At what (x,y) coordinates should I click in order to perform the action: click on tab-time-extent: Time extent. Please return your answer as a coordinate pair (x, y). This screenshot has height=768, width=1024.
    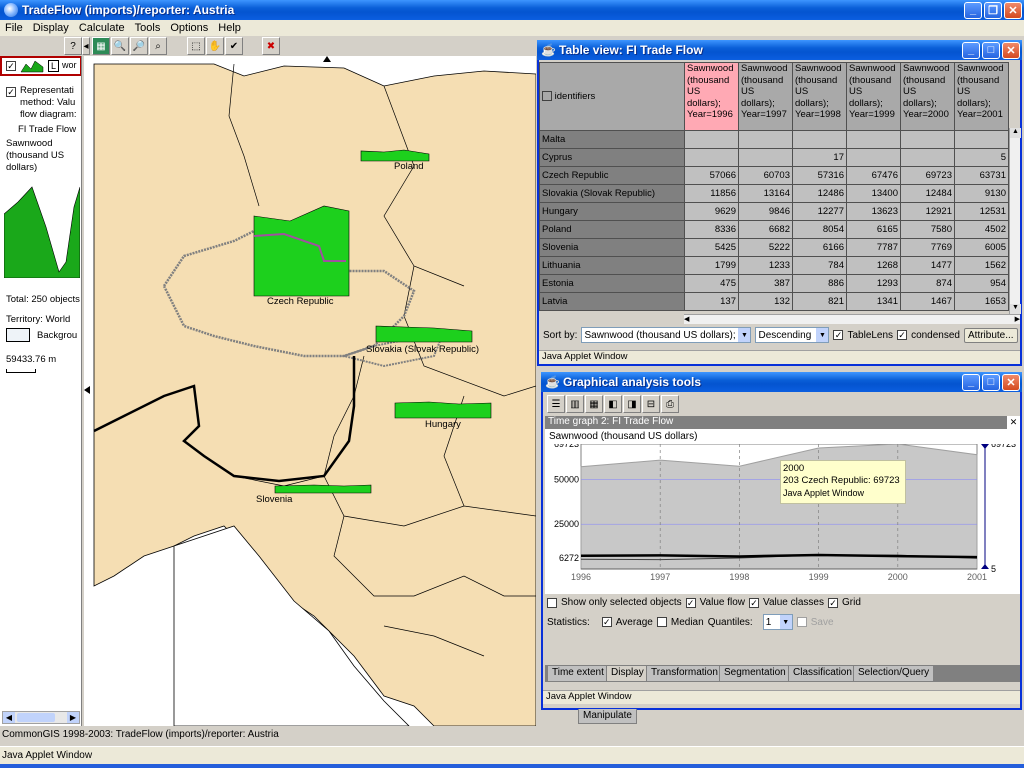
    Looking at the image, I should click on (578, 673).